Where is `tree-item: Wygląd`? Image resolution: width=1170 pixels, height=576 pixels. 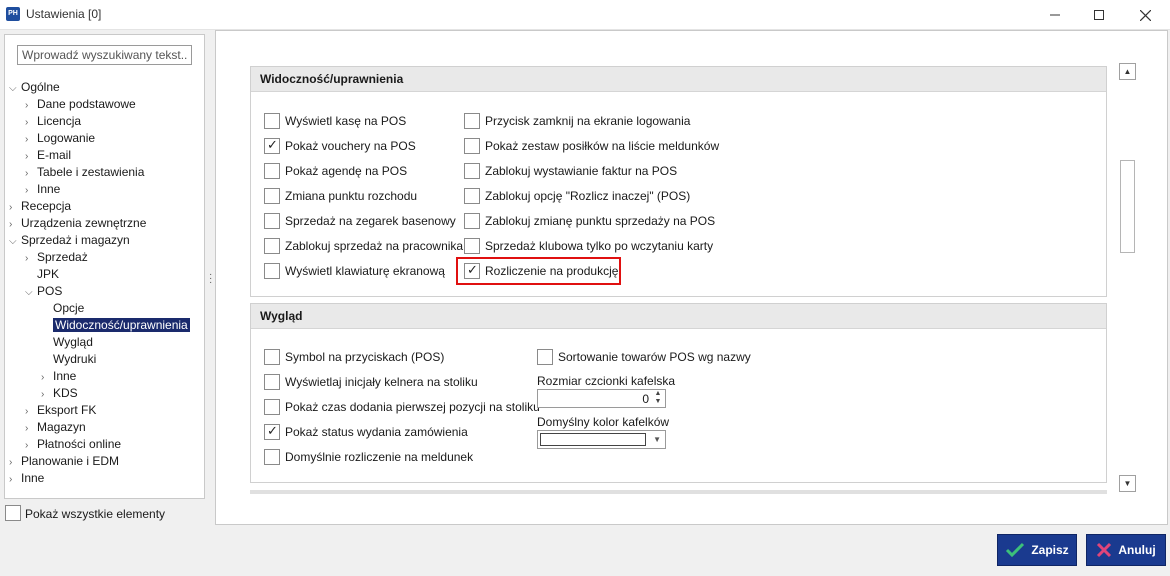
tree-item: Wygląd is located at coordinates (67, 342).